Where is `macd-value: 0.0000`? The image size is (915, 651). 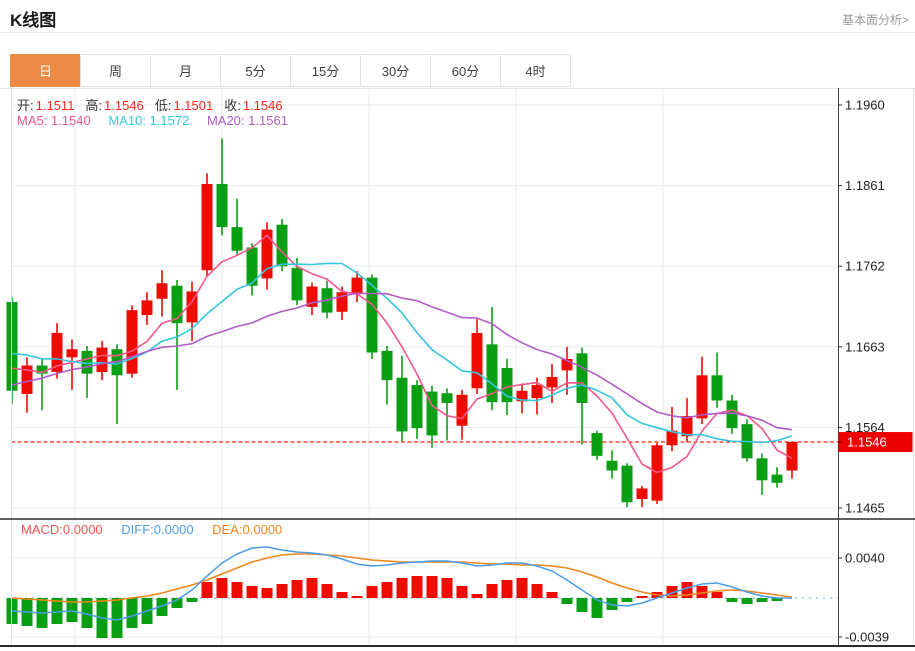
macd-value: 0.0000 is located at coordinates (82, 529).